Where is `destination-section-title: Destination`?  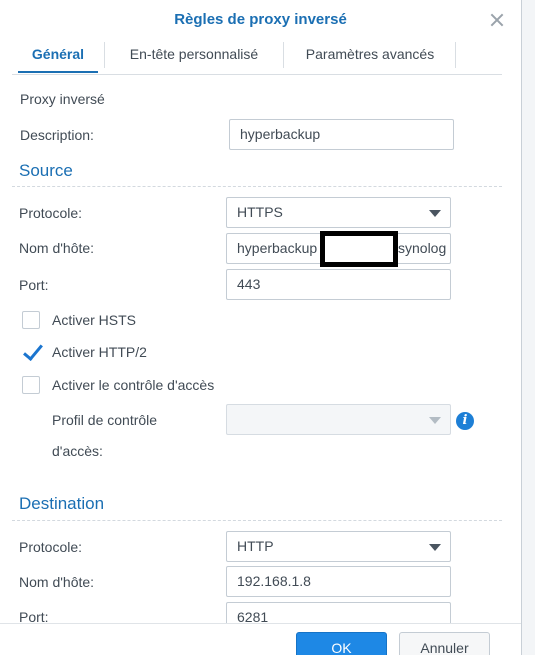 destination-section-title: Destination is located at coordinates (62, 503).